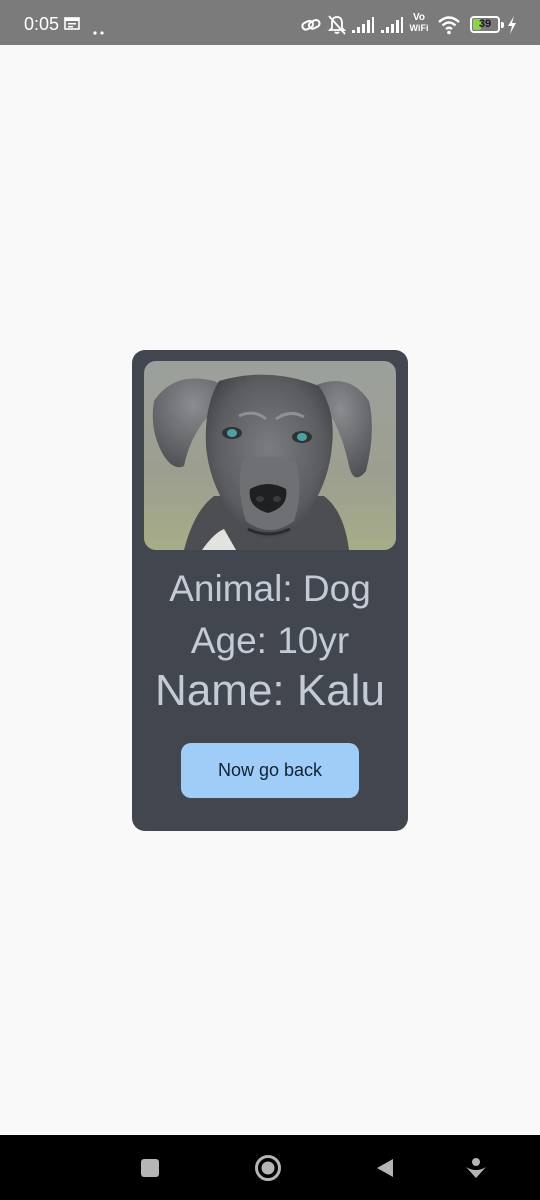 The width and height of the screenshot is (540, 1200). I want to click on name-label: Name: Kalu, so click(270, 690).